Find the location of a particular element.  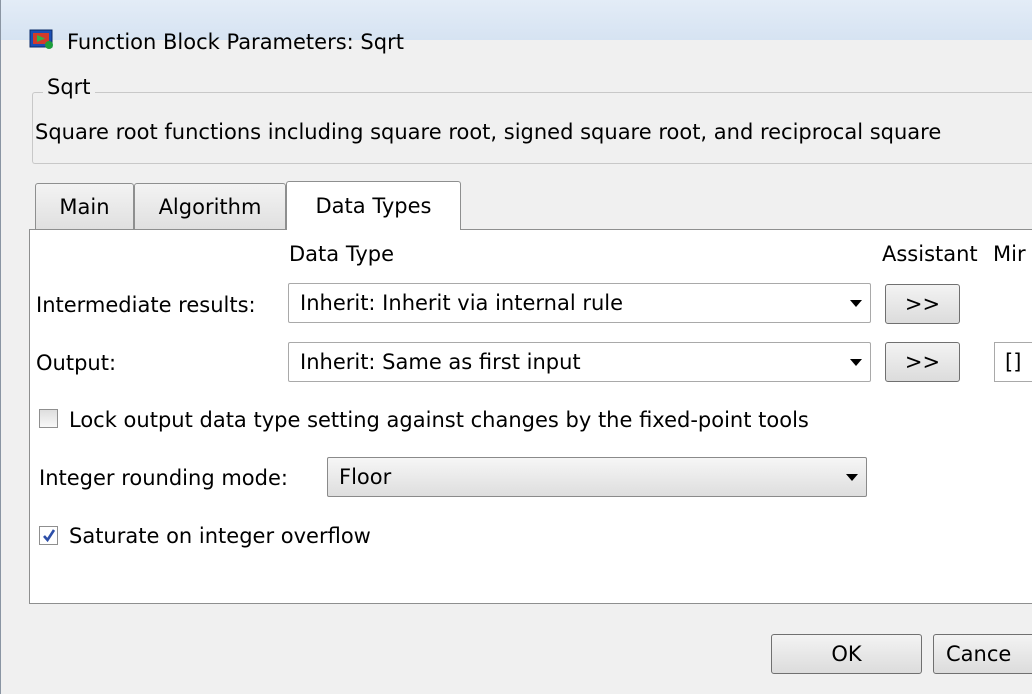

intermediate-results-label: Intermediate results: is located at coordinates (146, 305).